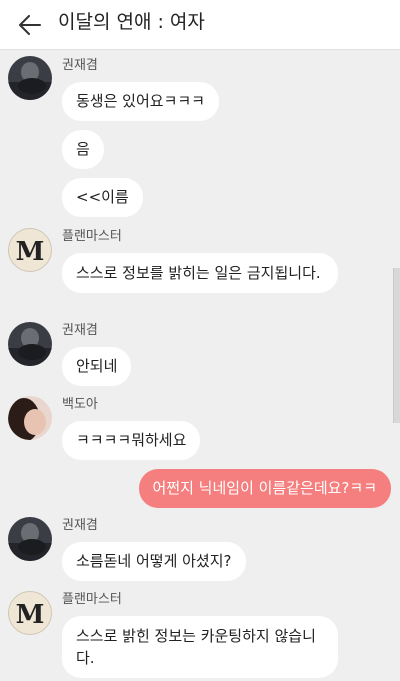  I want to click on arrow-left-icon, so click(30, 25).